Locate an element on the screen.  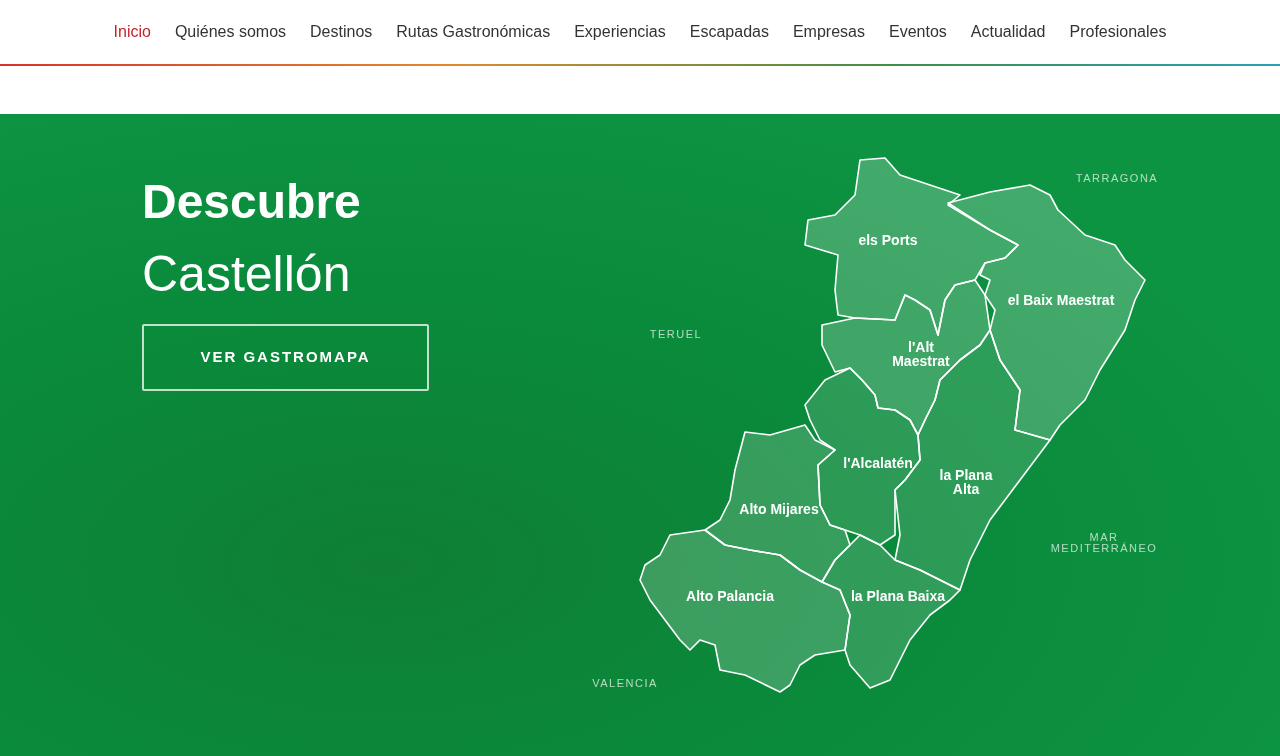
place-label: VALENCIA is located at coordinates (625, 683).